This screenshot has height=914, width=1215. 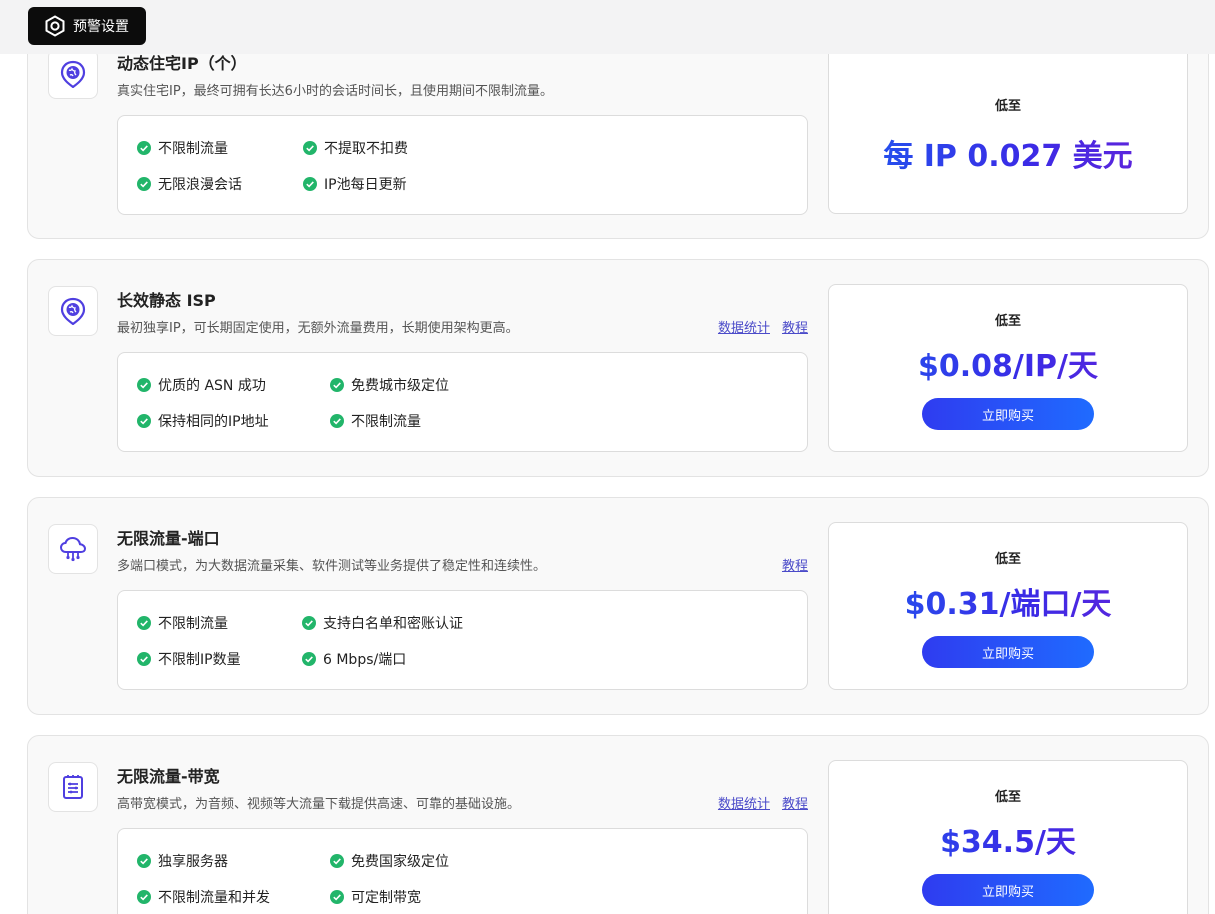 What do you see at coordinates (213, 422) in the screenshot?
I see `feature-label: 保持相同的IP地址` at bounding box center [213, 422].